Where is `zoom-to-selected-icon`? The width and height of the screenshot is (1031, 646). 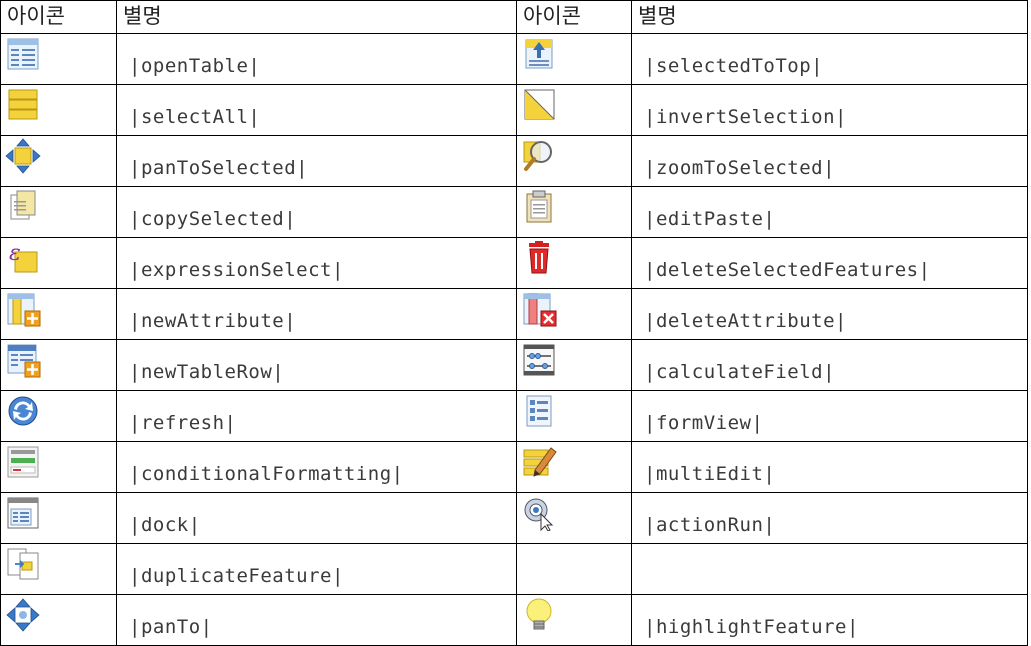 zoom-to-selected-icon is located at coordinates (539, 156).